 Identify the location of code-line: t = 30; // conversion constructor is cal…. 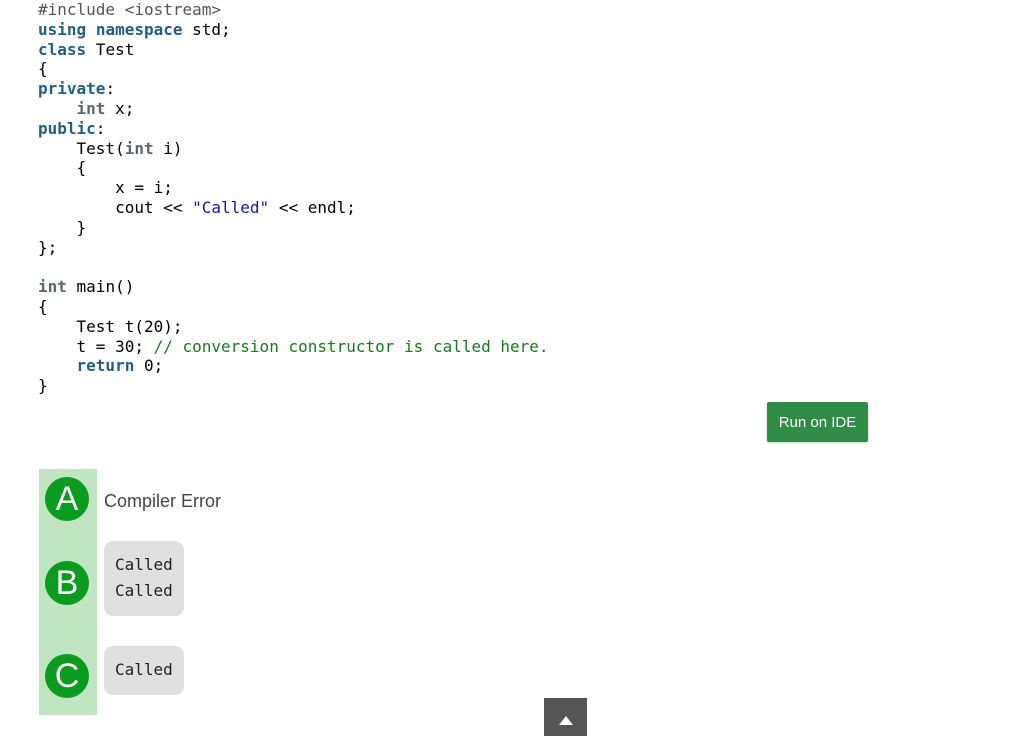
(293, 347).